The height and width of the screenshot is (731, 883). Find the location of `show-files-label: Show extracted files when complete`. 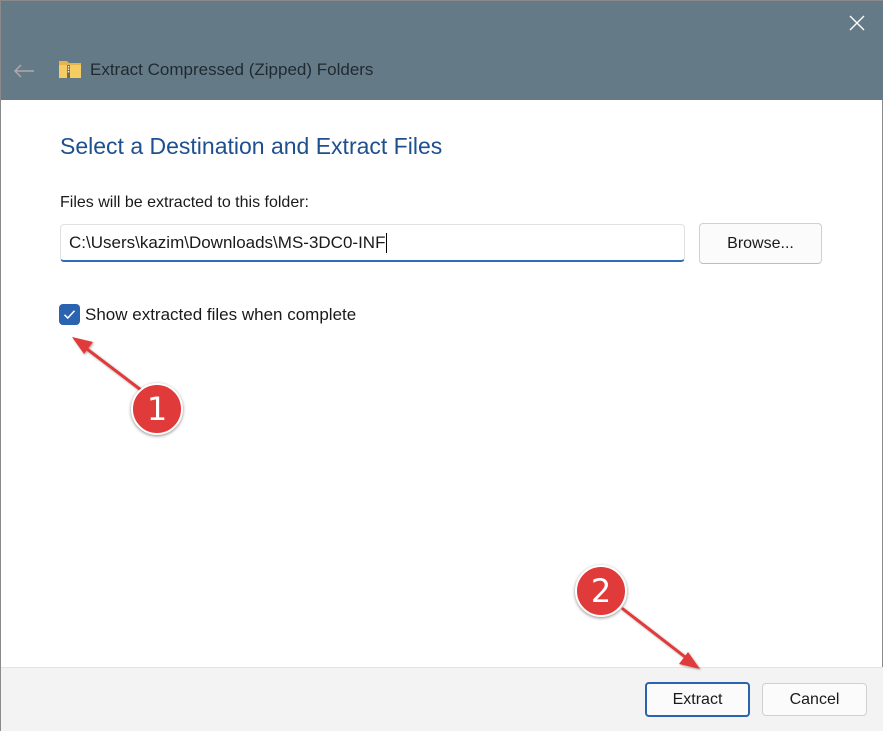

show-files-label: Show extracted files when complete is located at coordinates (220, 315).